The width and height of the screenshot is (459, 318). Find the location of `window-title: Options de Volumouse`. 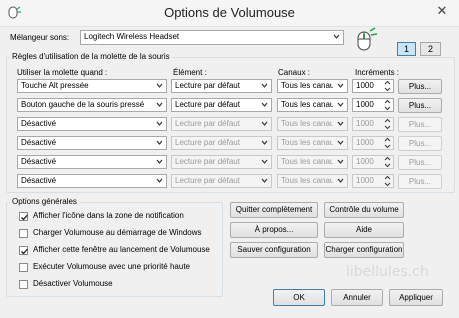

window-title: Options de Volumouse is located at coordinates (229, 12).